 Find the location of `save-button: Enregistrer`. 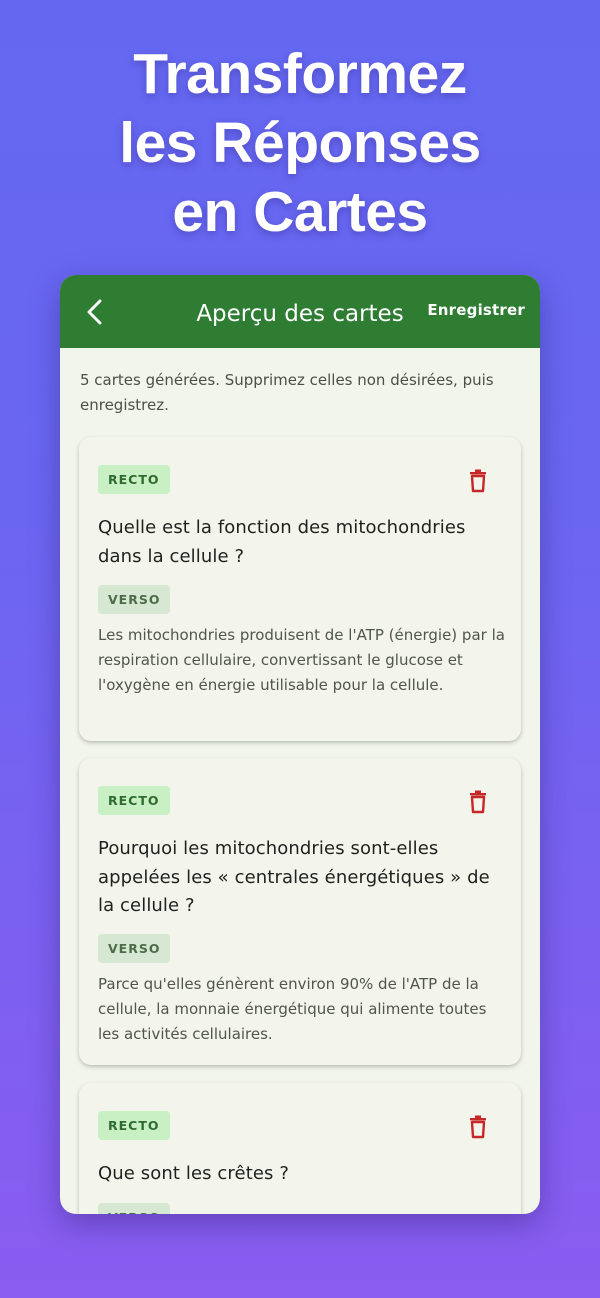

save-button: Enregistrer is located at coordinates (476, 310).